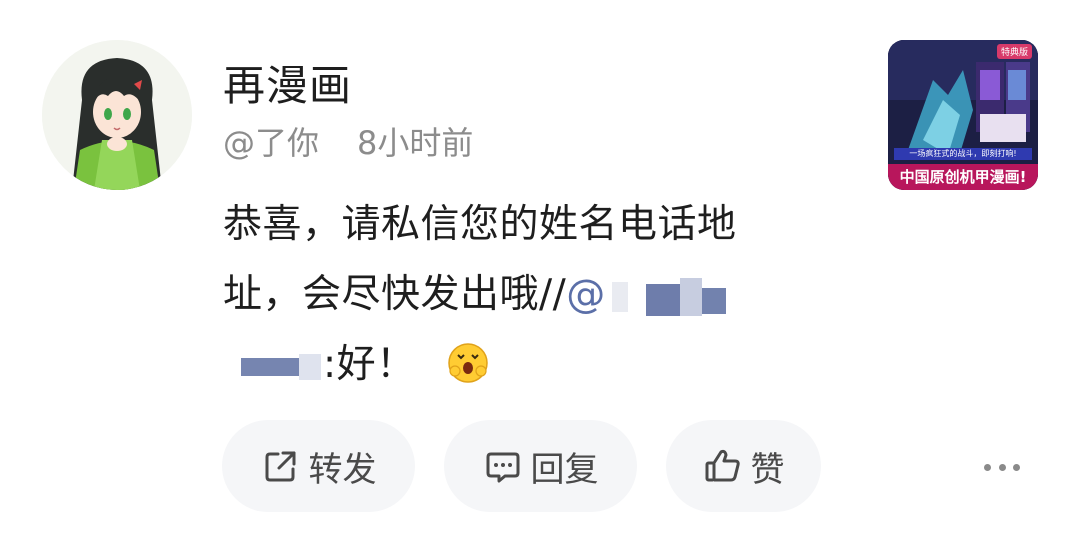 The image size is (1080, 534). I want to click on like-label: 赞, so click(767, 469).